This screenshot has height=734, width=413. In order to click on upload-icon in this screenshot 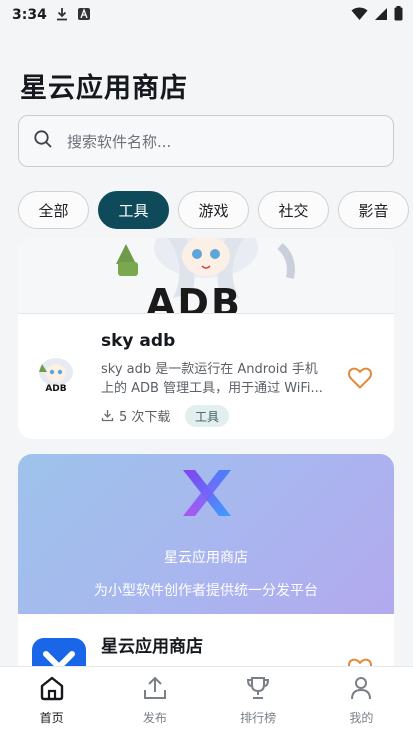, I will do `click(155, 690)`.